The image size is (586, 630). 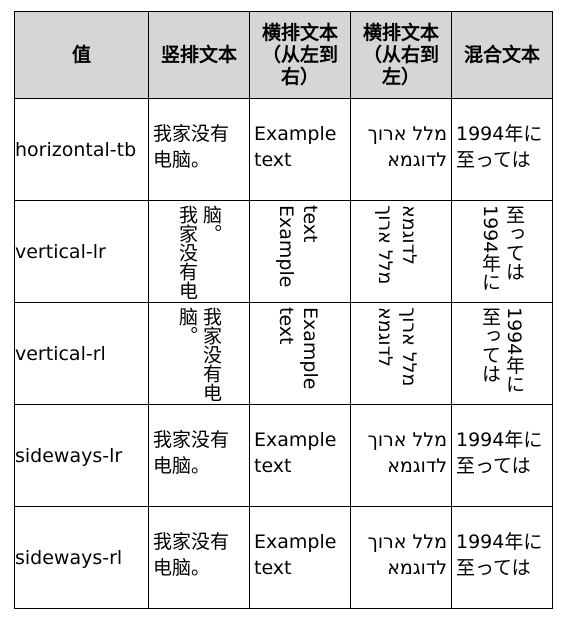 What do you see at coordinates (81, 455) in the screenshot?
I see `value-cell: sideways-lr` at bounding box center [81, 455].